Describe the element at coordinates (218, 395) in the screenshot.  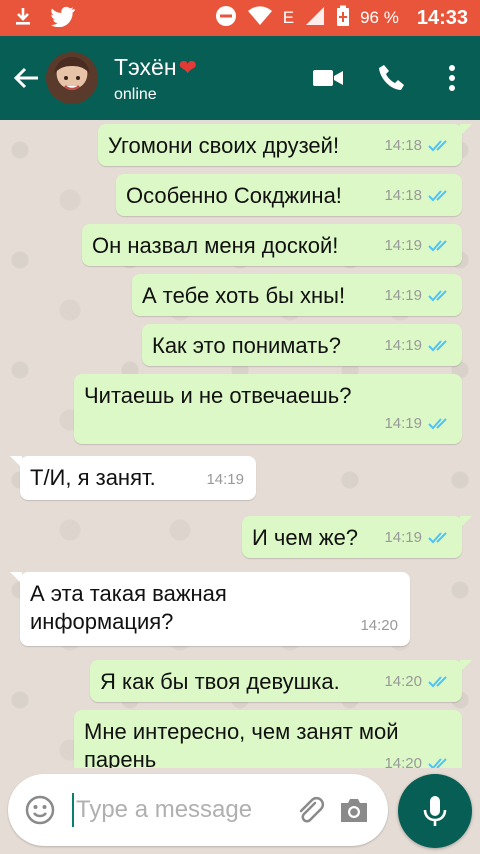
I see `message-text: Читаешь и не отвечаешь?` at that location.